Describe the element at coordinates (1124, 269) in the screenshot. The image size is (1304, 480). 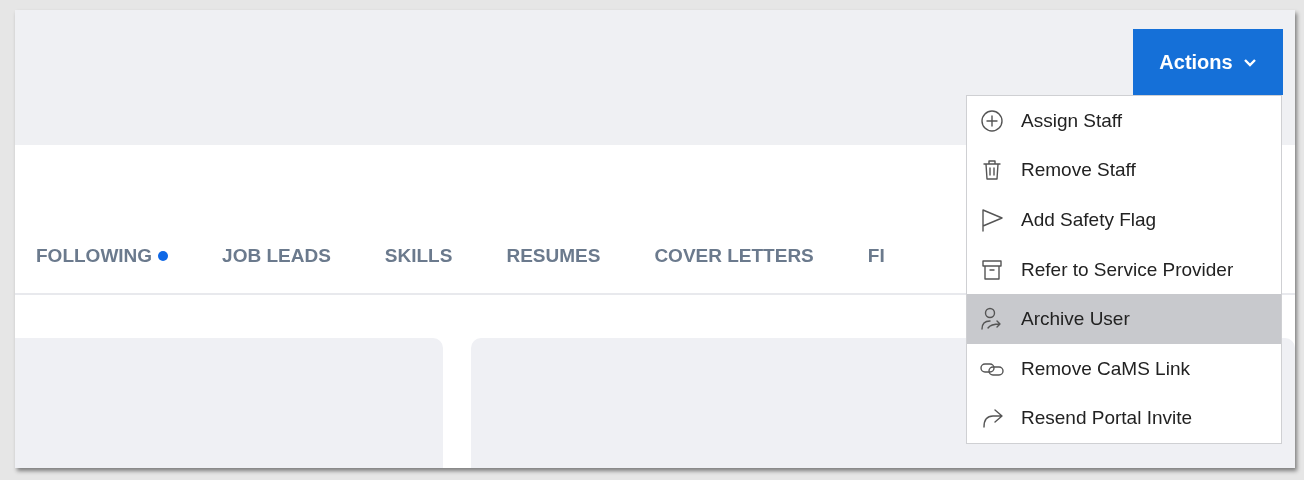
I see `menu-item: Refer to Service Provider` at that location.